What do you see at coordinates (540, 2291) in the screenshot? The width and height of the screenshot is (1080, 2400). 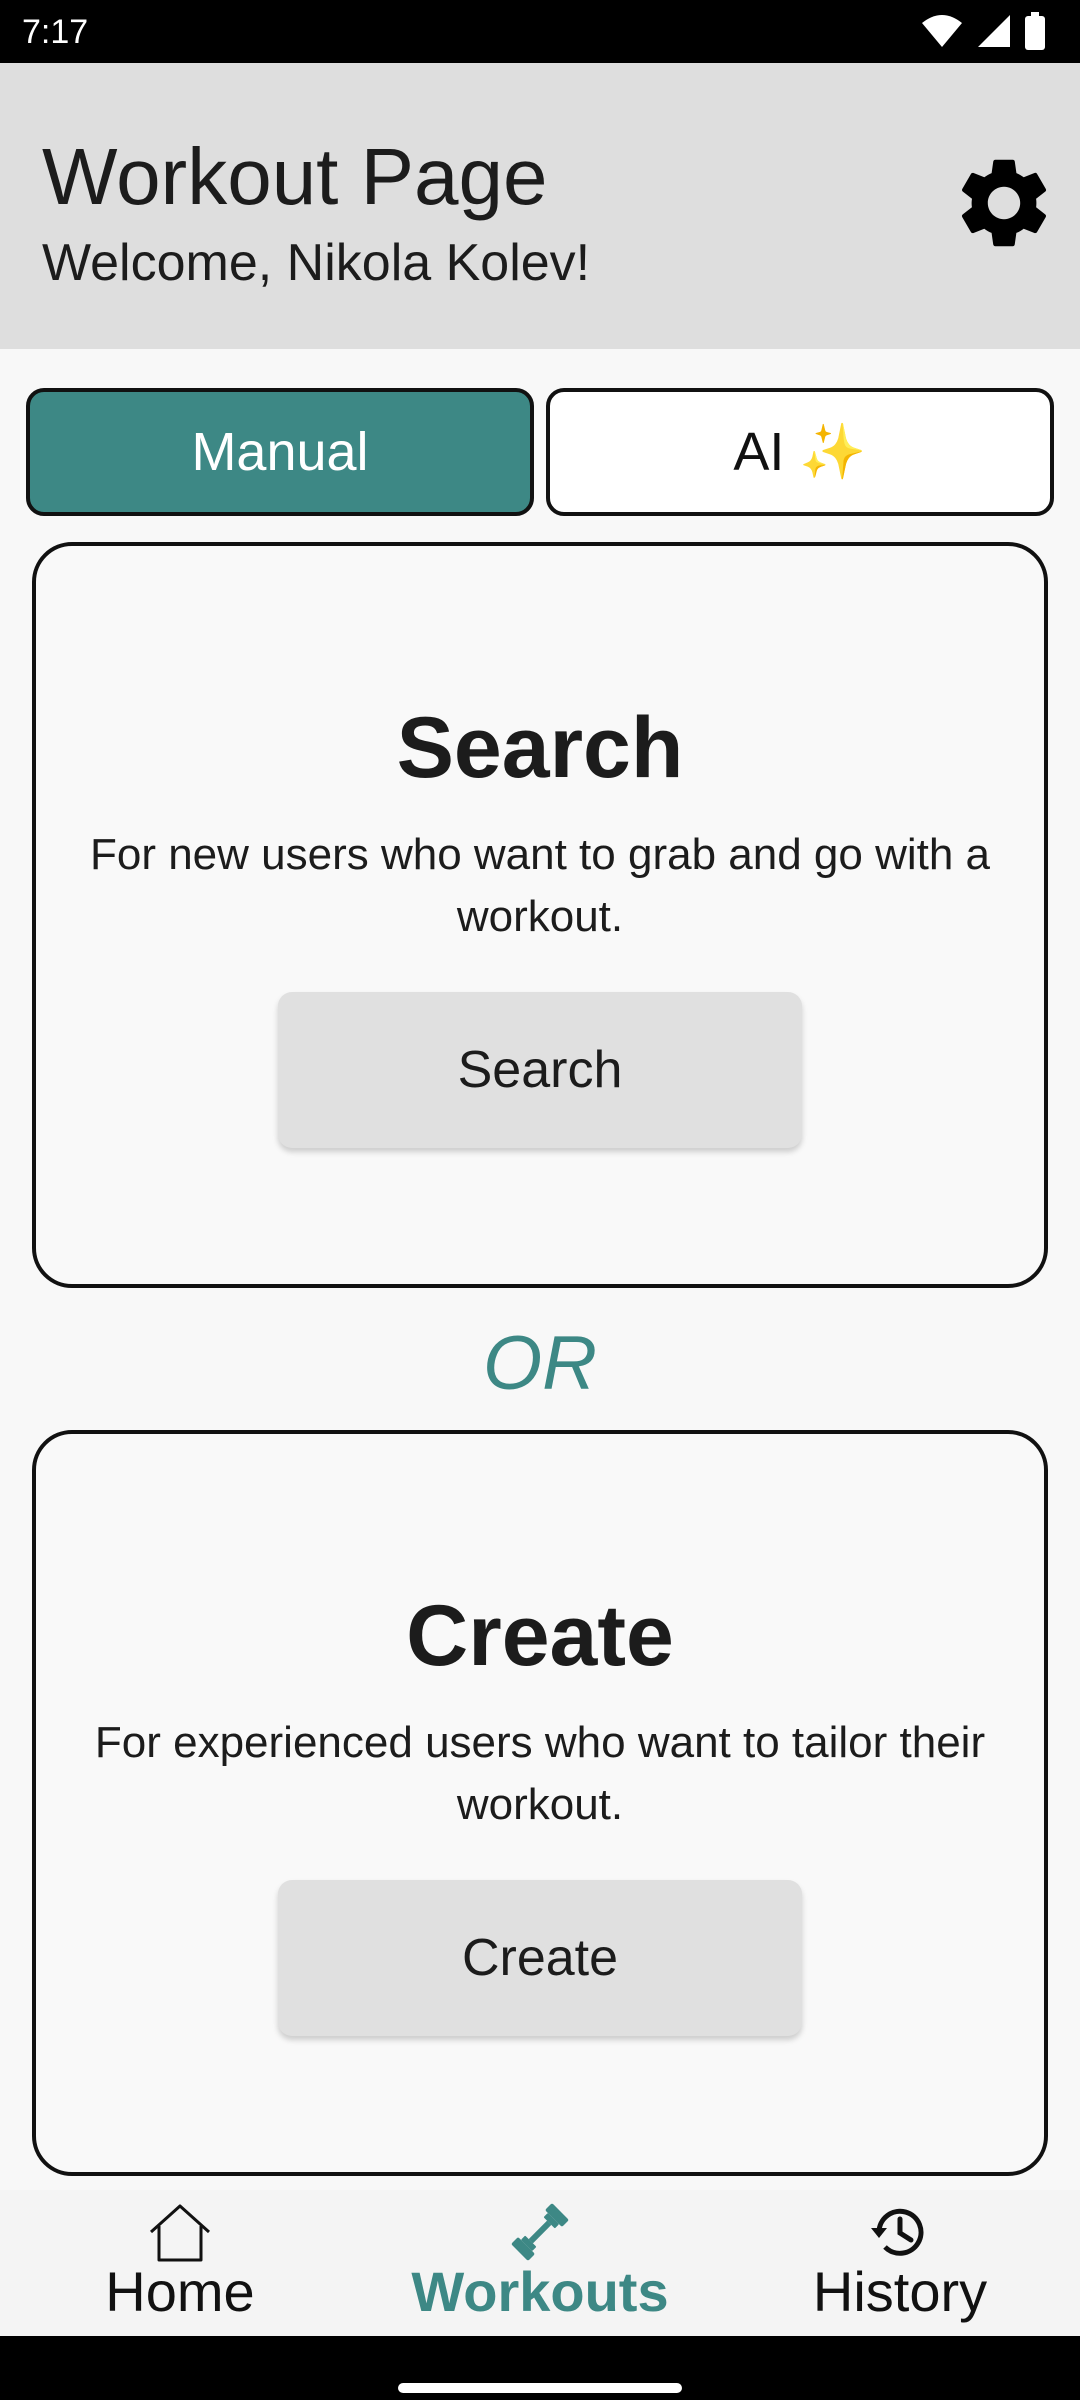 I see `nav-label-workouts: Workouts` at bounding box center [540, 2291].